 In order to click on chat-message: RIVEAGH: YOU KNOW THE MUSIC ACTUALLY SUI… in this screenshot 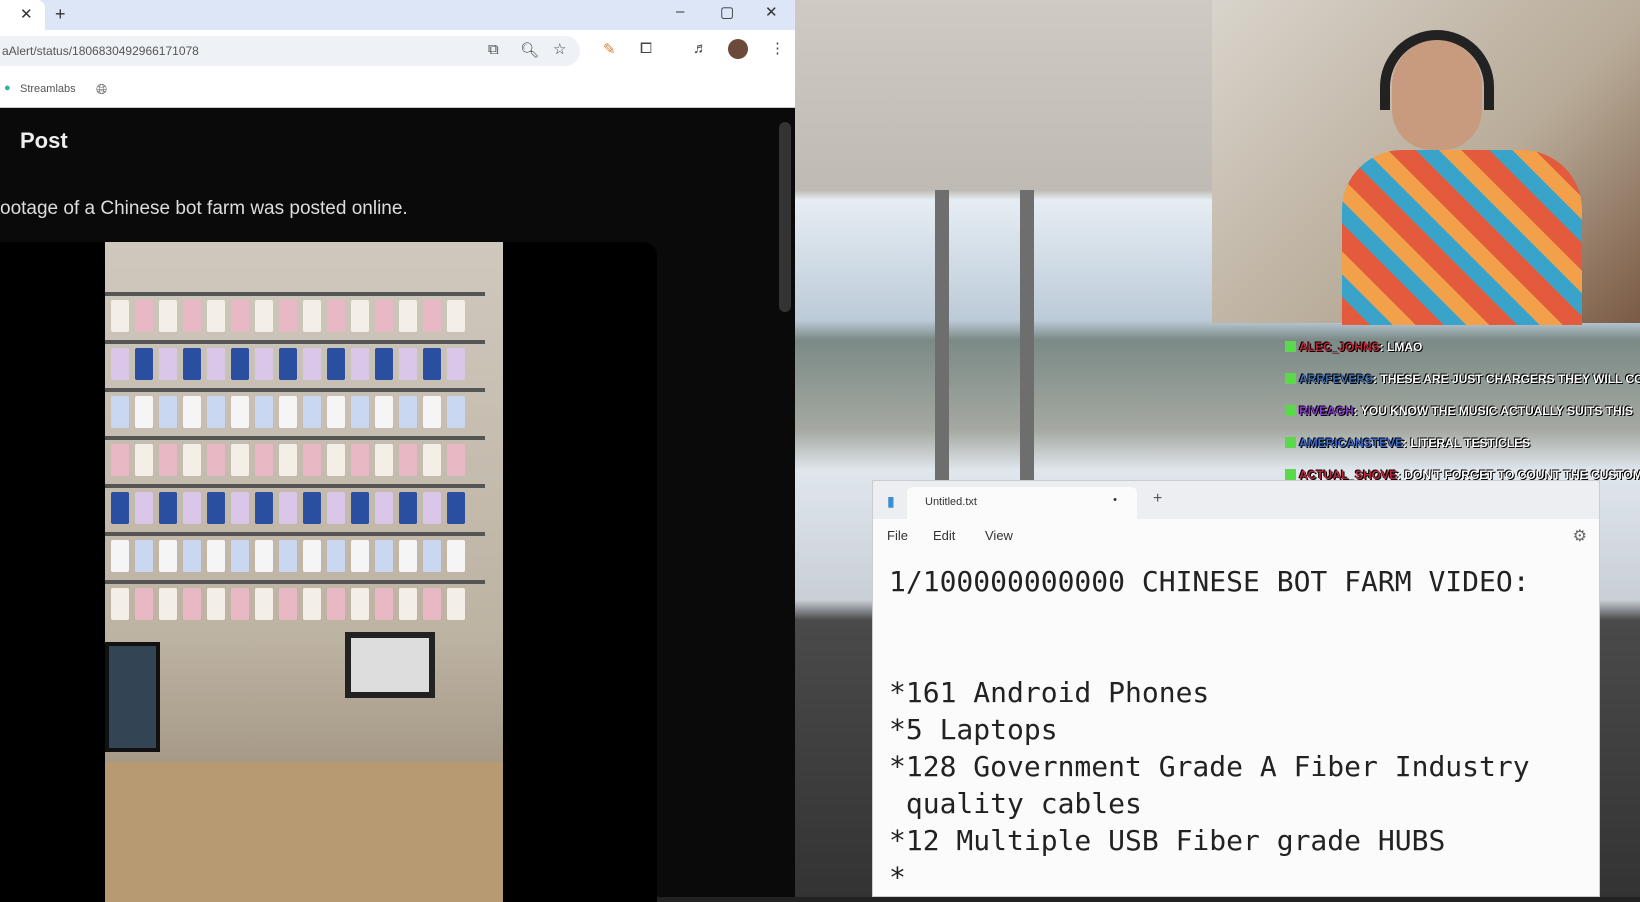, I will do `click(1462, 420)`.